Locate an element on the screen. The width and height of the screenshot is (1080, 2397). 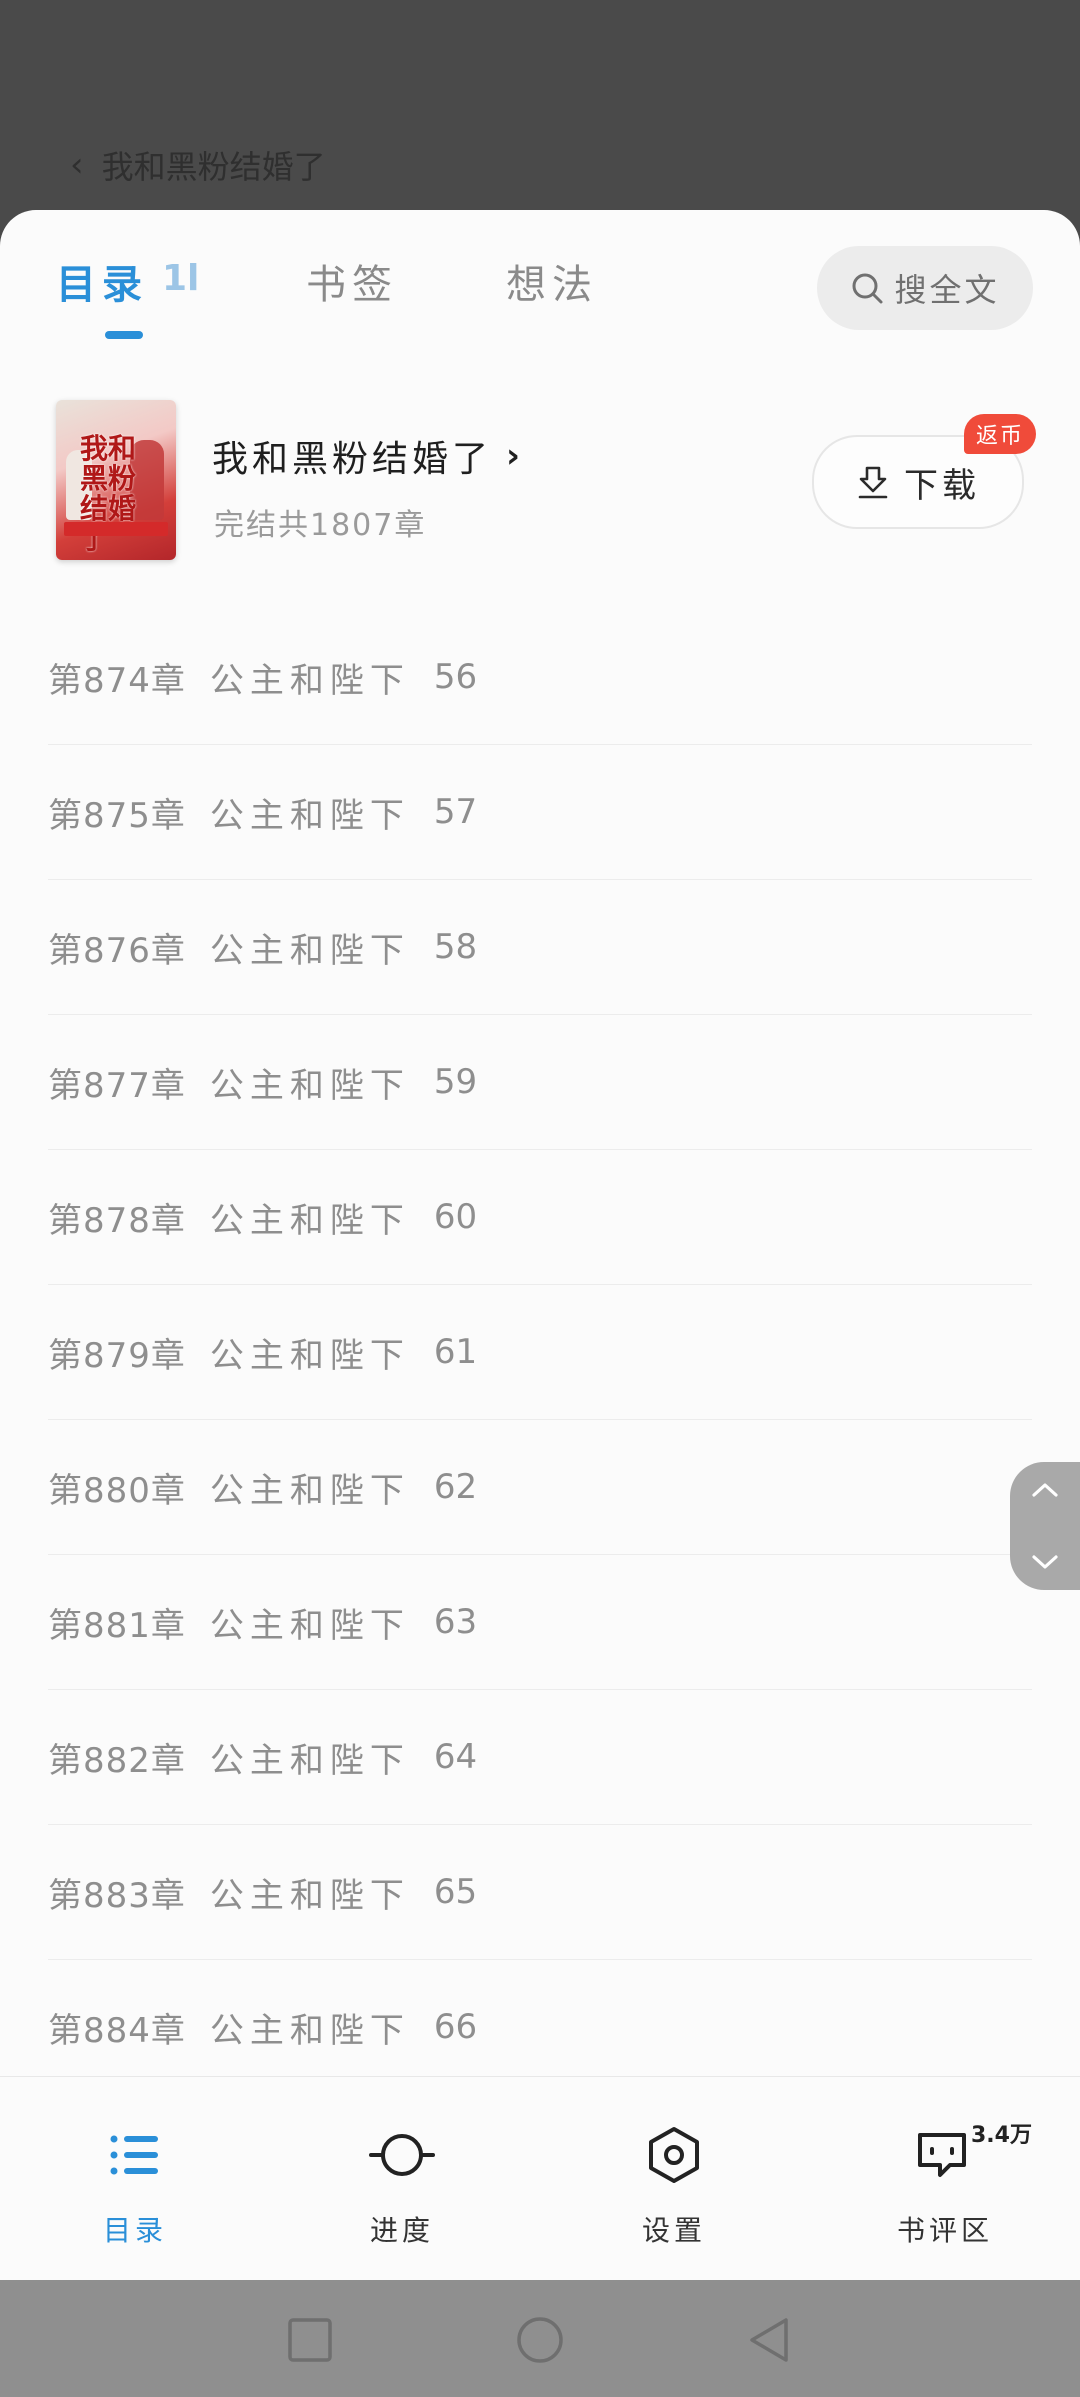
chapter-item: 第880章 公主和陛下 62 is located at coordinates (540, 1487).